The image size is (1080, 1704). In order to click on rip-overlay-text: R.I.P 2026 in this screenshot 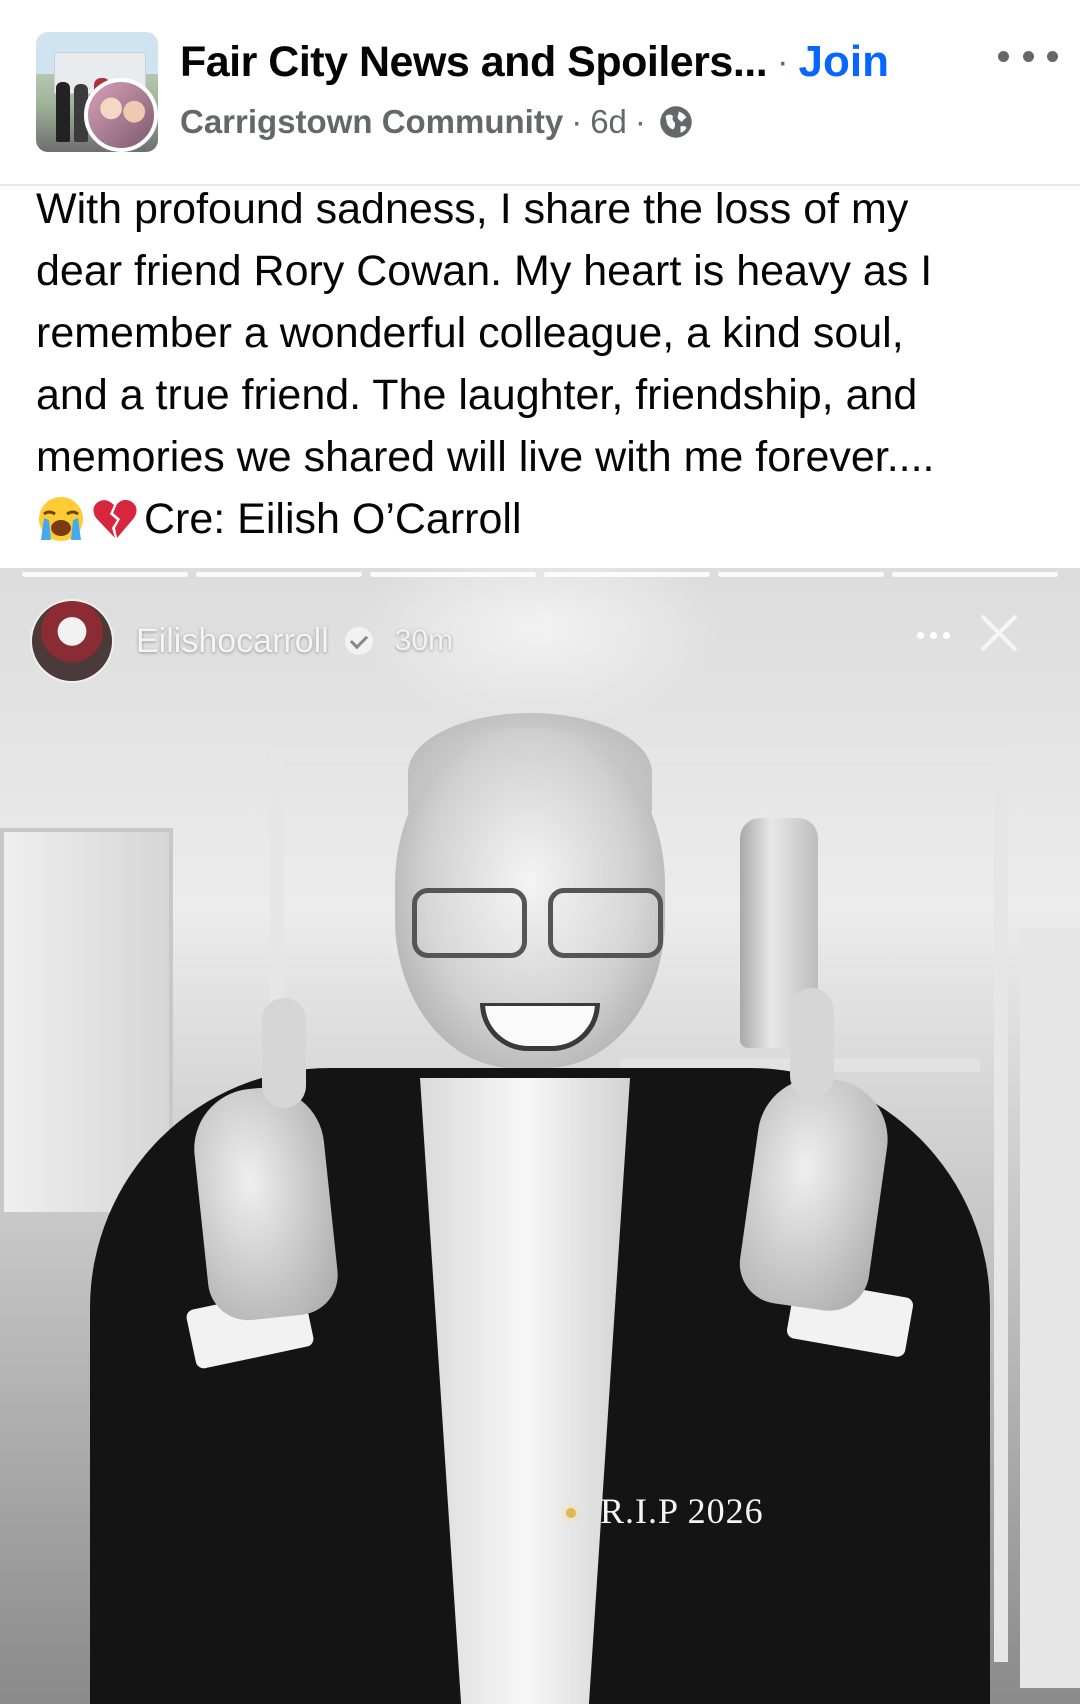, I will do `click(682, 1511)`.